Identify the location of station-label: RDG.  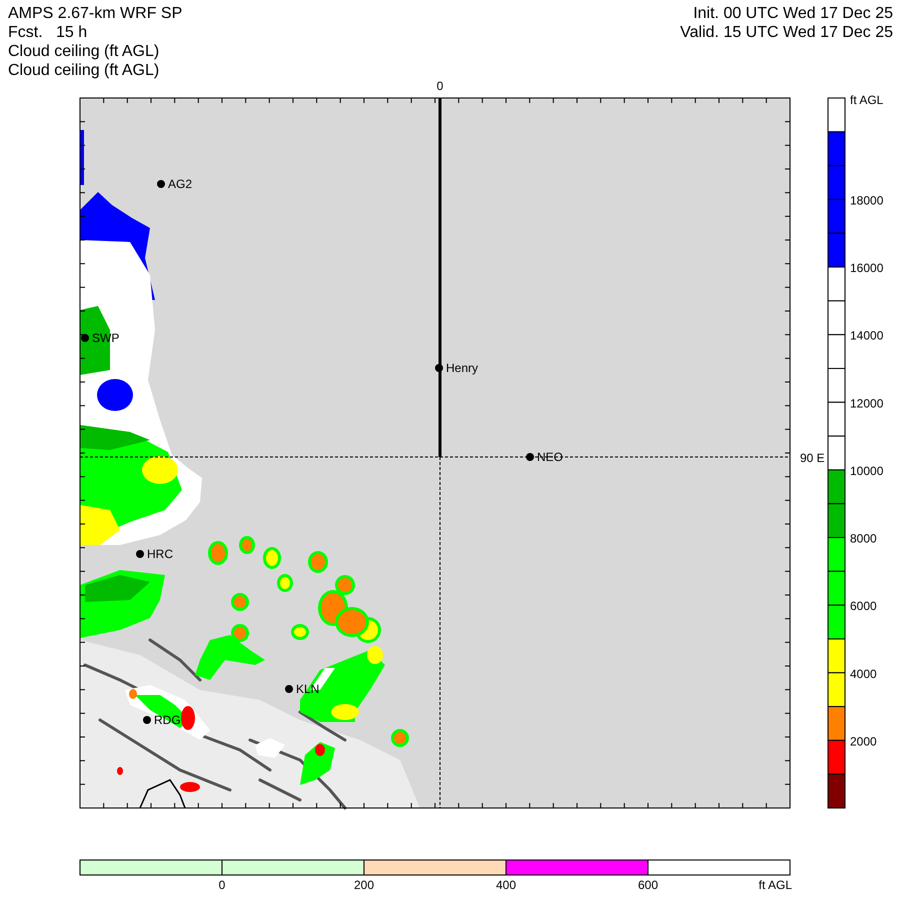
(167, 720).